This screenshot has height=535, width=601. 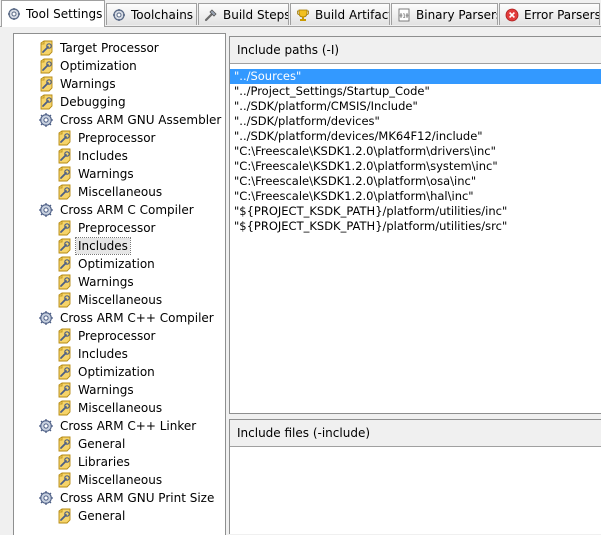 I want to click on tree-item-cross-arm-cpp-linker: Cross ARM C++ Linker, so click(x=118, y=426).